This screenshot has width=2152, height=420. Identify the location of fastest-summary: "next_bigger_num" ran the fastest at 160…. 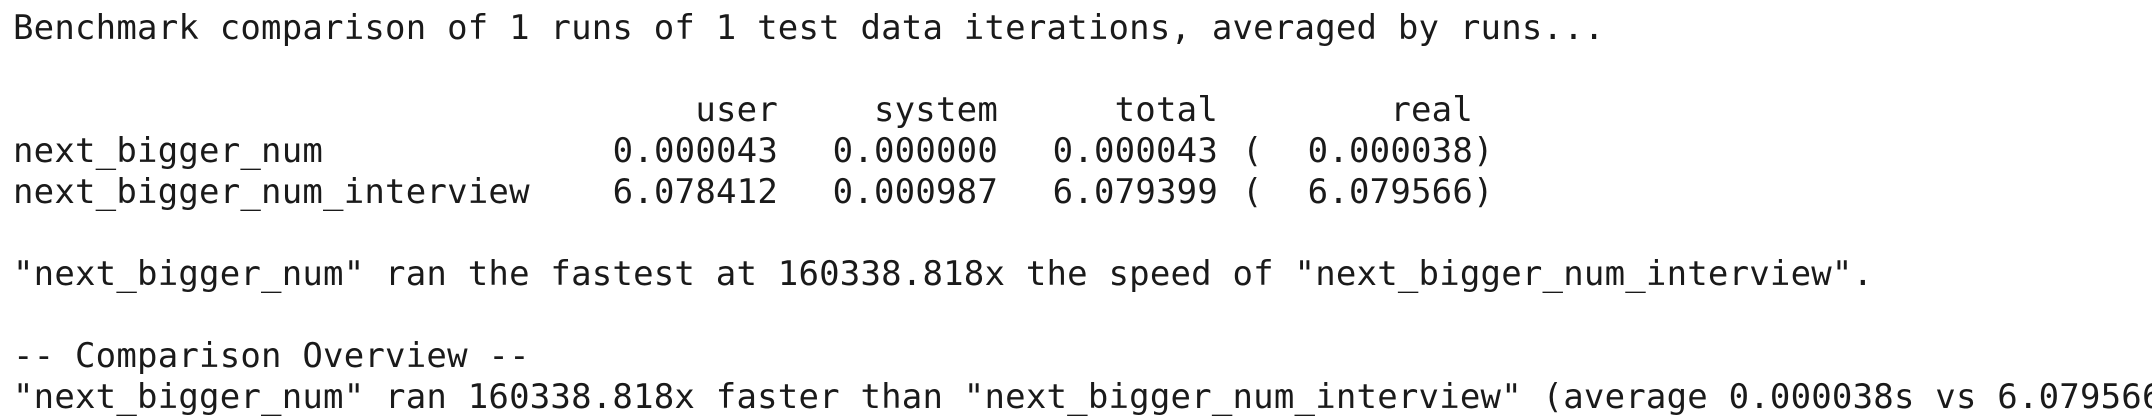
(943, 274).